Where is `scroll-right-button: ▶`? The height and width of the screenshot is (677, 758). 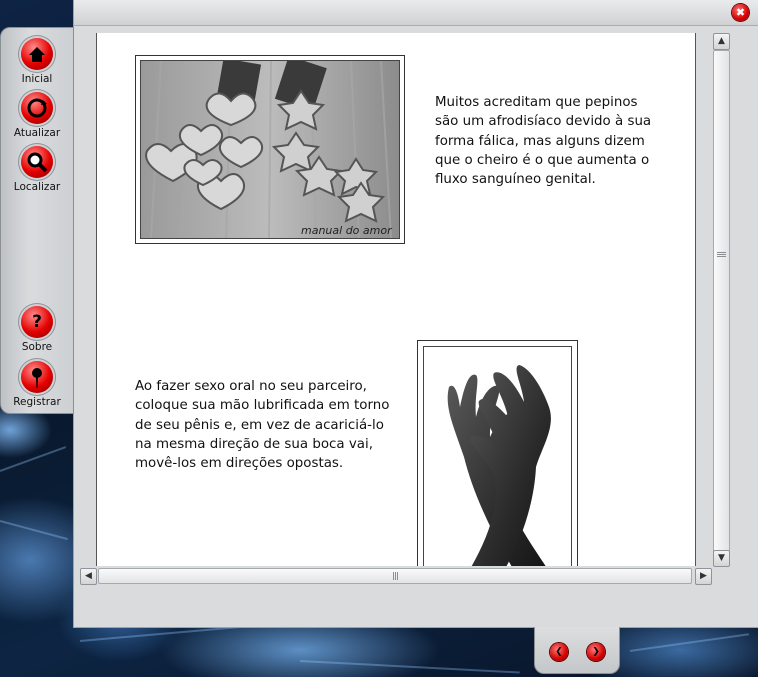 scroll-right-button: ▶ is located at coordinates (703, 576).